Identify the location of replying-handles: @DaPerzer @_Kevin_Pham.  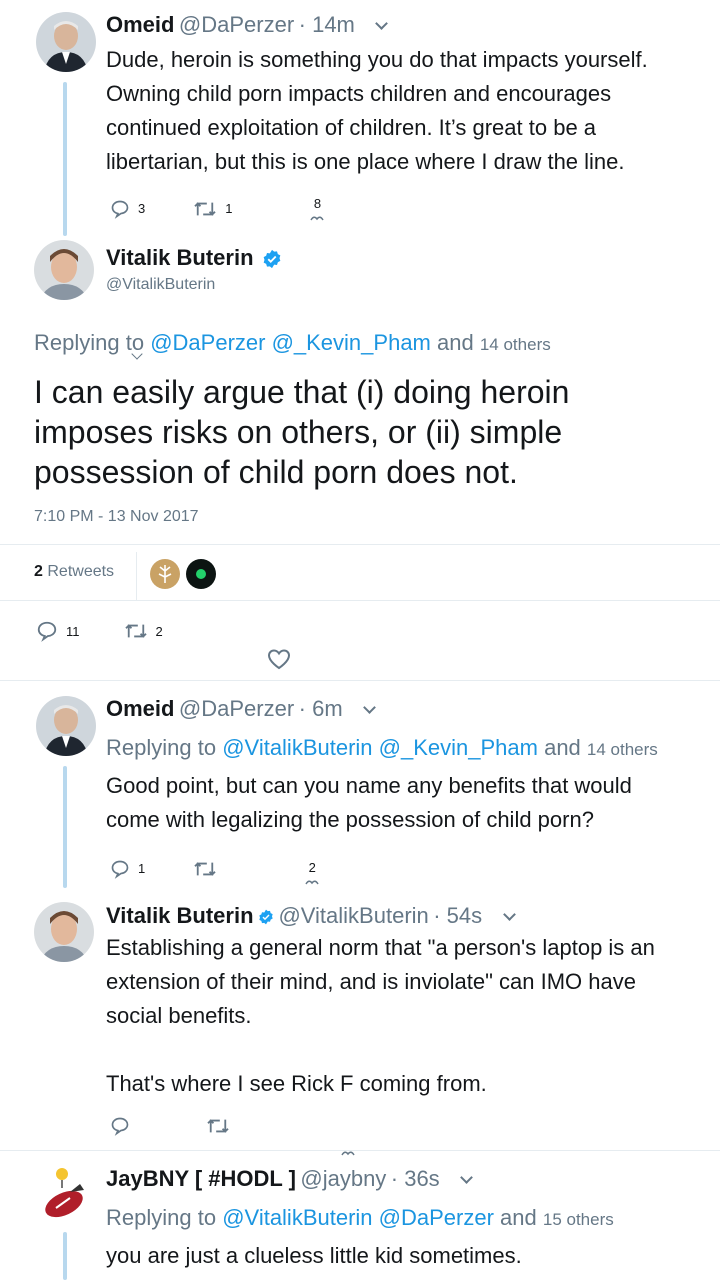
(290, 342).